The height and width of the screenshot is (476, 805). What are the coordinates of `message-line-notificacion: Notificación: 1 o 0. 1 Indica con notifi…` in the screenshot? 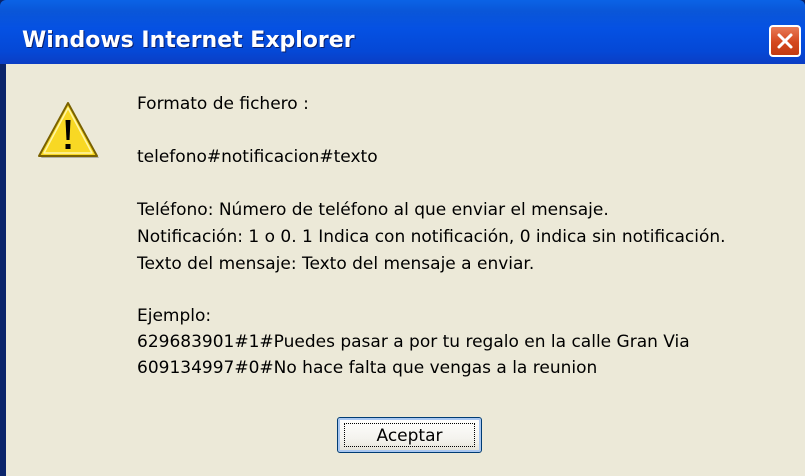 It's located at (431, 237).